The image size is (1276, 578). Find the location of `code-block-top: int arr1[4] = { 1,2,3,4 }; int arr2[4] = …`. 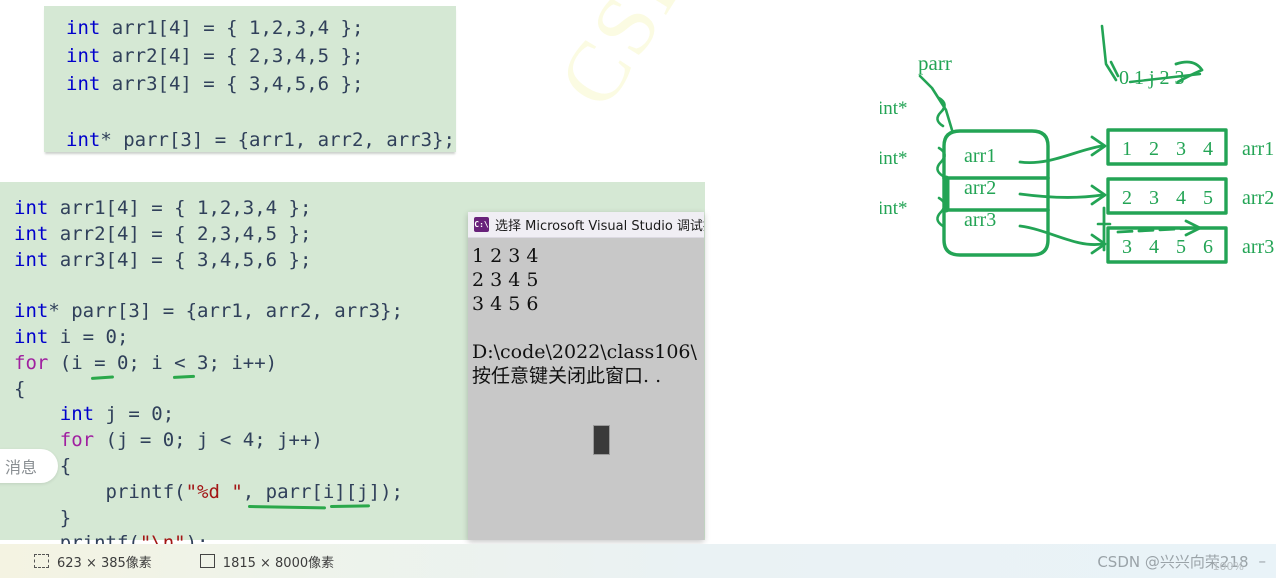

code-block-top: int arr1[4] = { 1,2,3,4 }; int arr2[4] = … is located at coordinates (250, 79).